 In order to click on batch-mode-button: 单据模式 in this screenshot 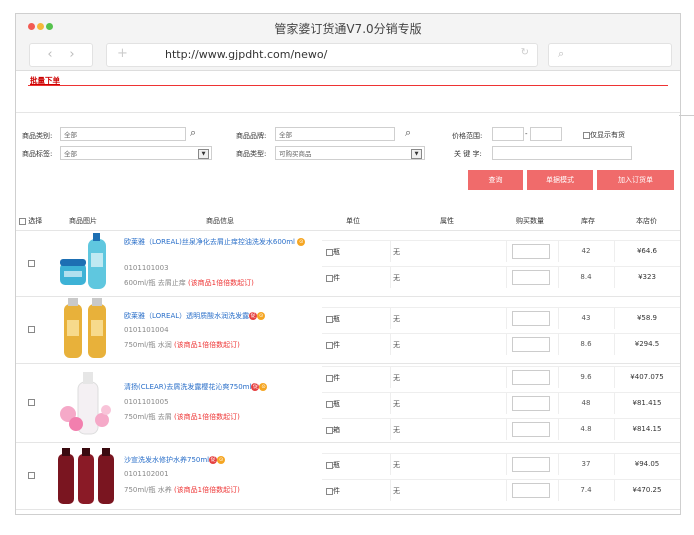, I will do `click(560, 180)`.